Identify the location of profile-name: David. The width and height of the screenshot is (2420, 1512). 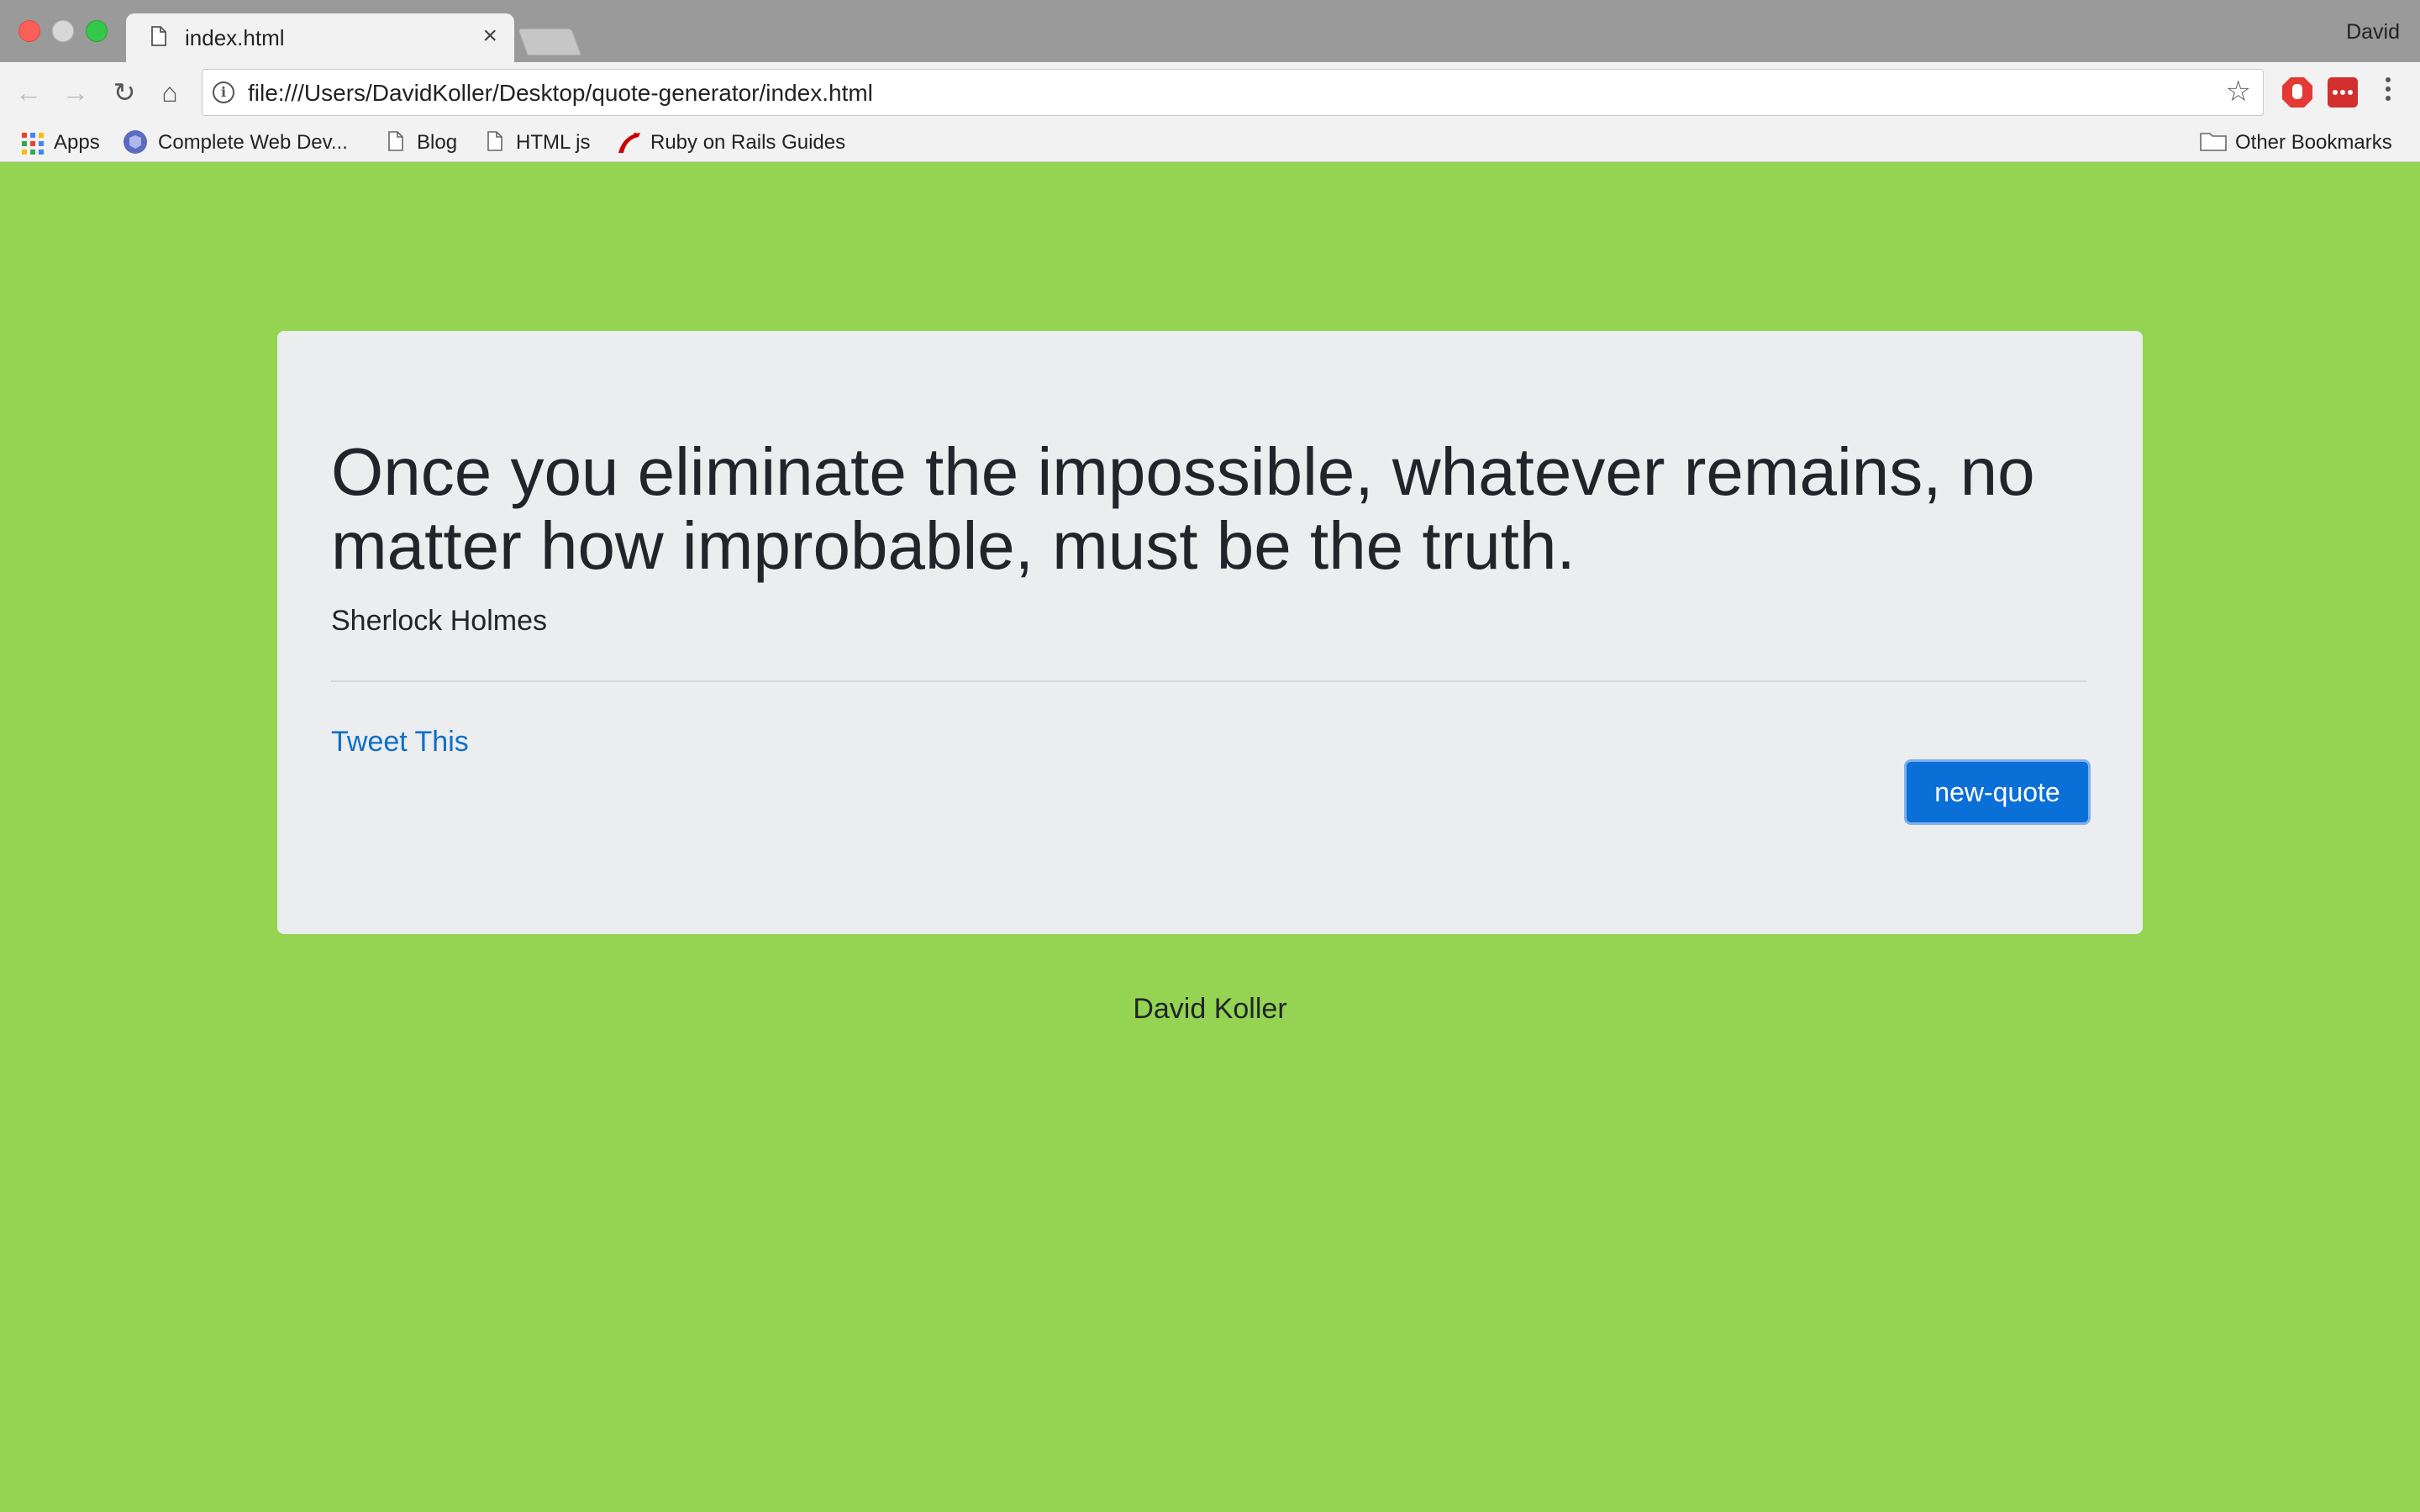
(2373, 32).